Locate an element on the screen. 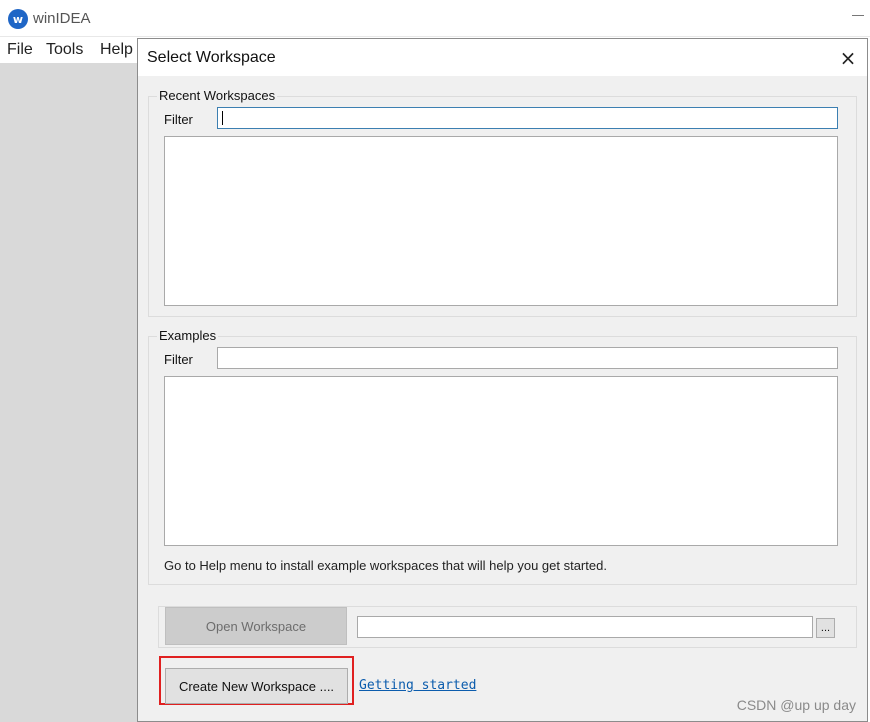 Image resolution: width=870 pixels, height=722 pixels. recent-workspaces-legend: Recent Workspaces is located at coordinates (217, 95).